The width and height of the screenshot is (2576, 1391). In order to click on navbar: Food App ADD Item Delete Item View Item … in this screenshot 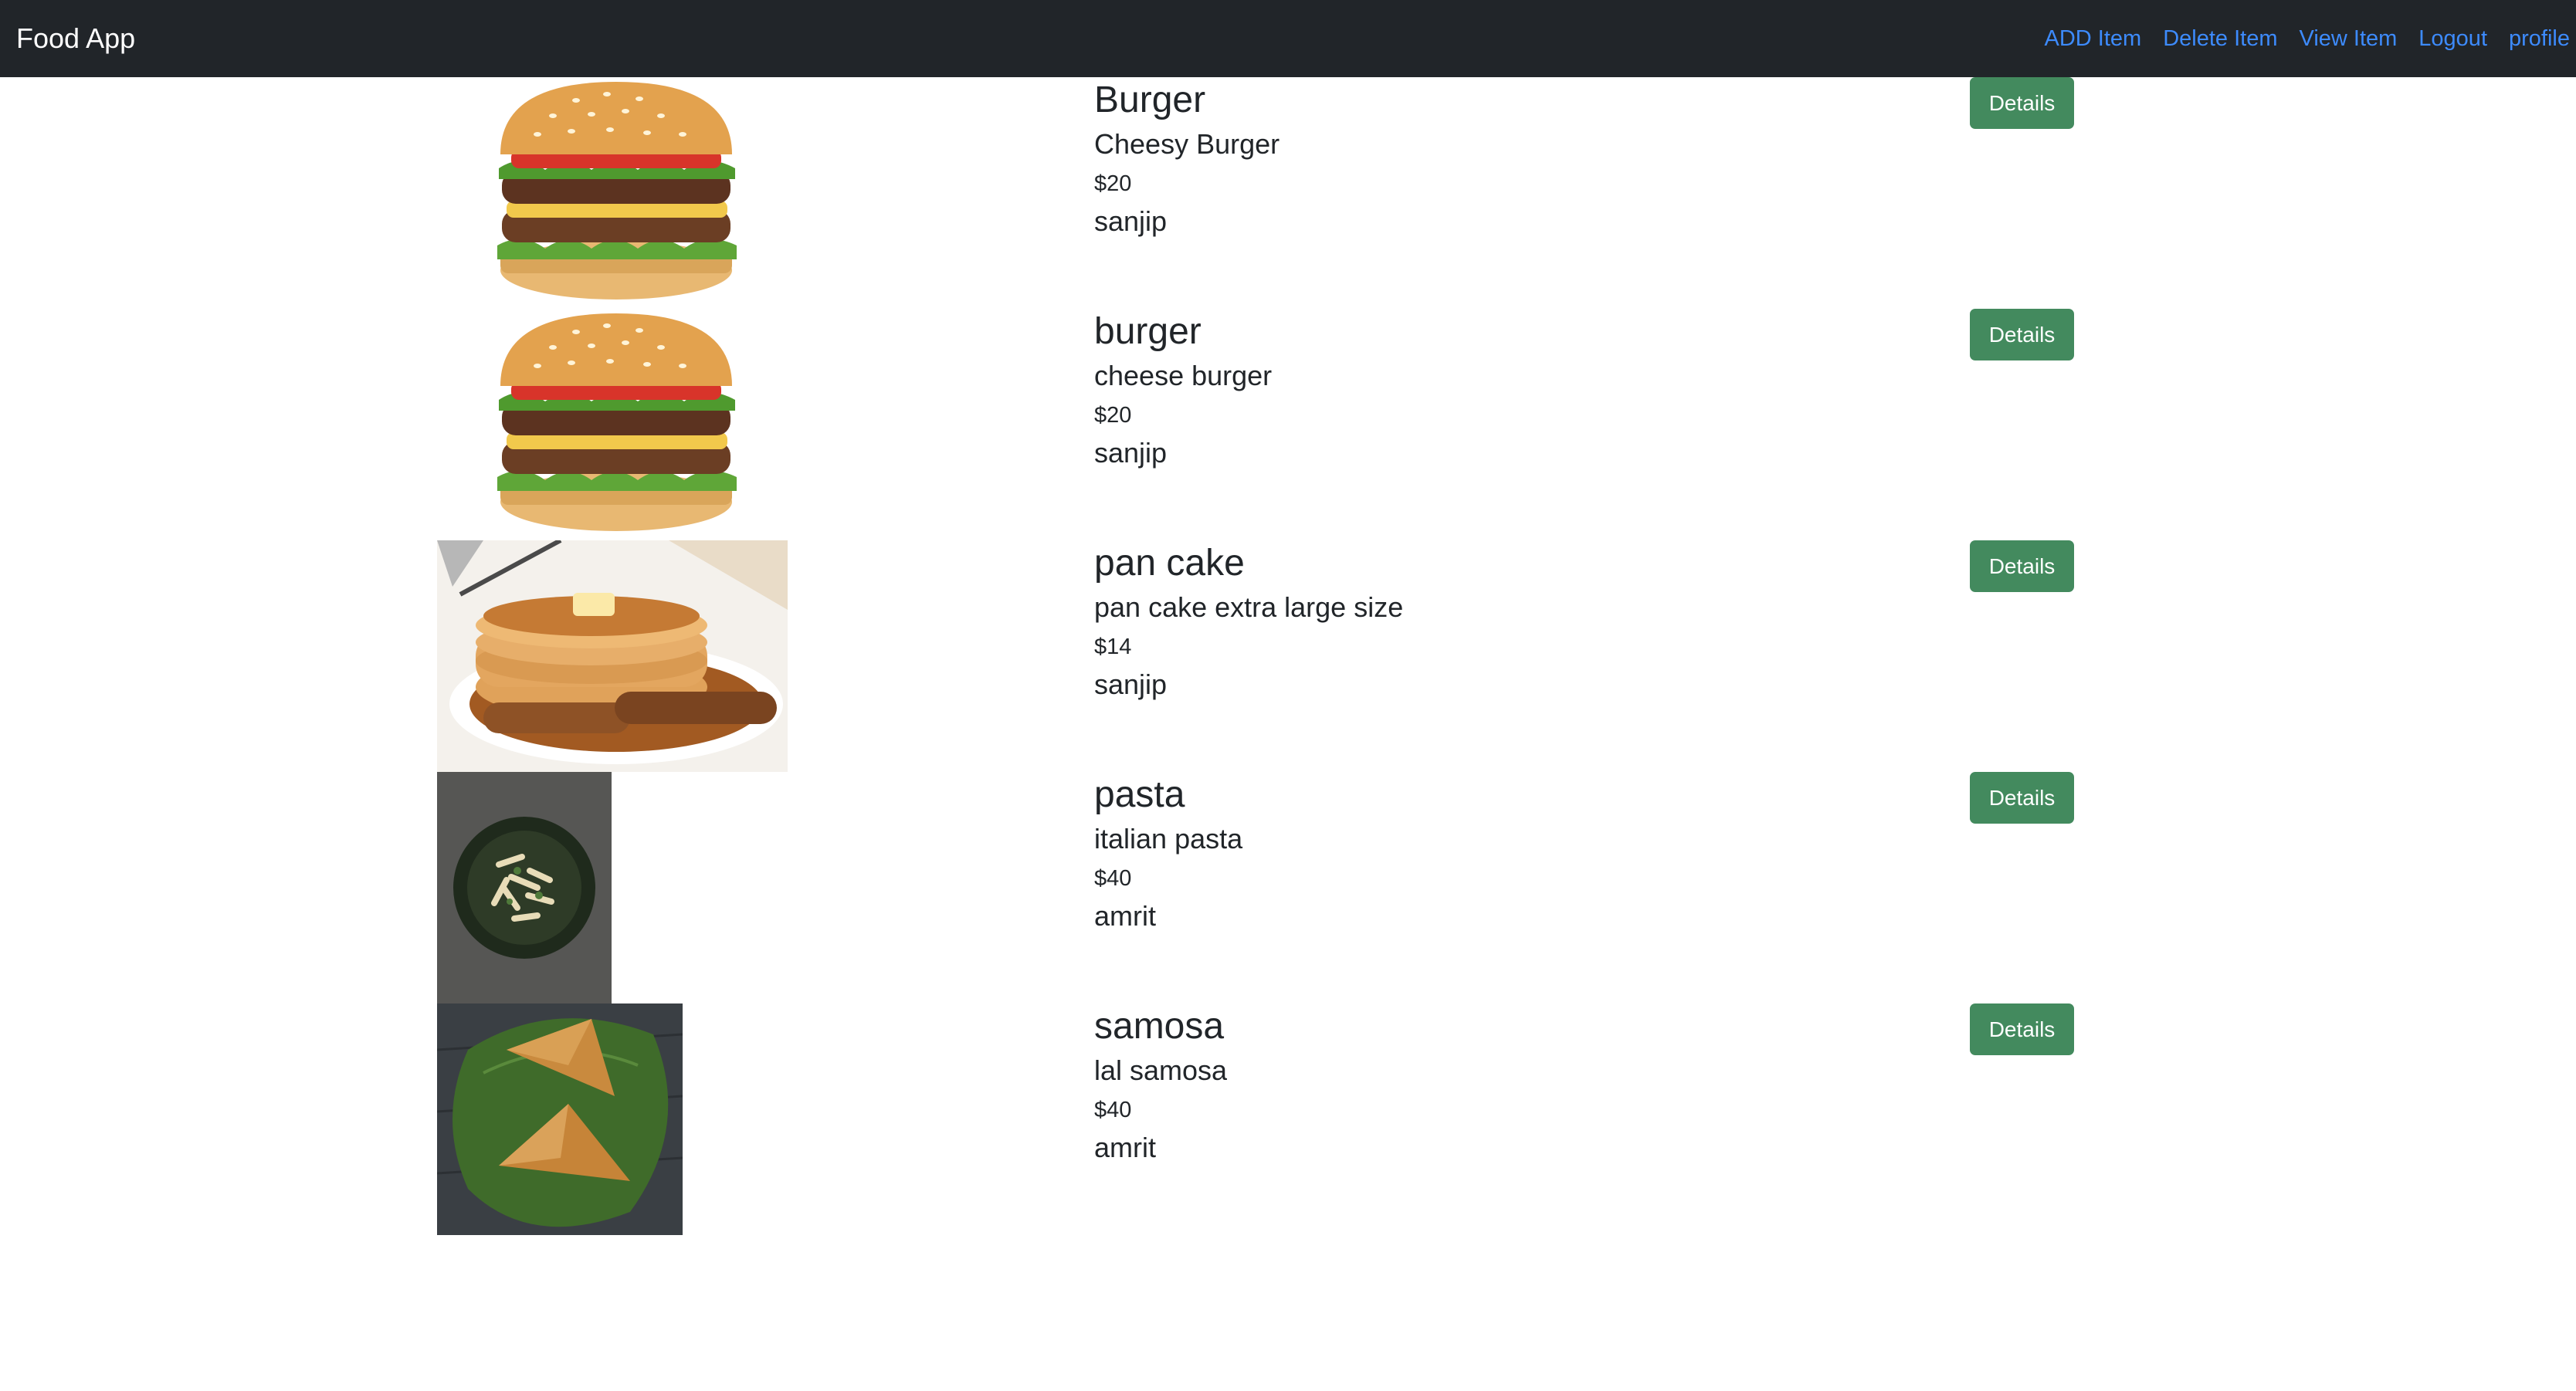, I will do `click(1288, 38)`.